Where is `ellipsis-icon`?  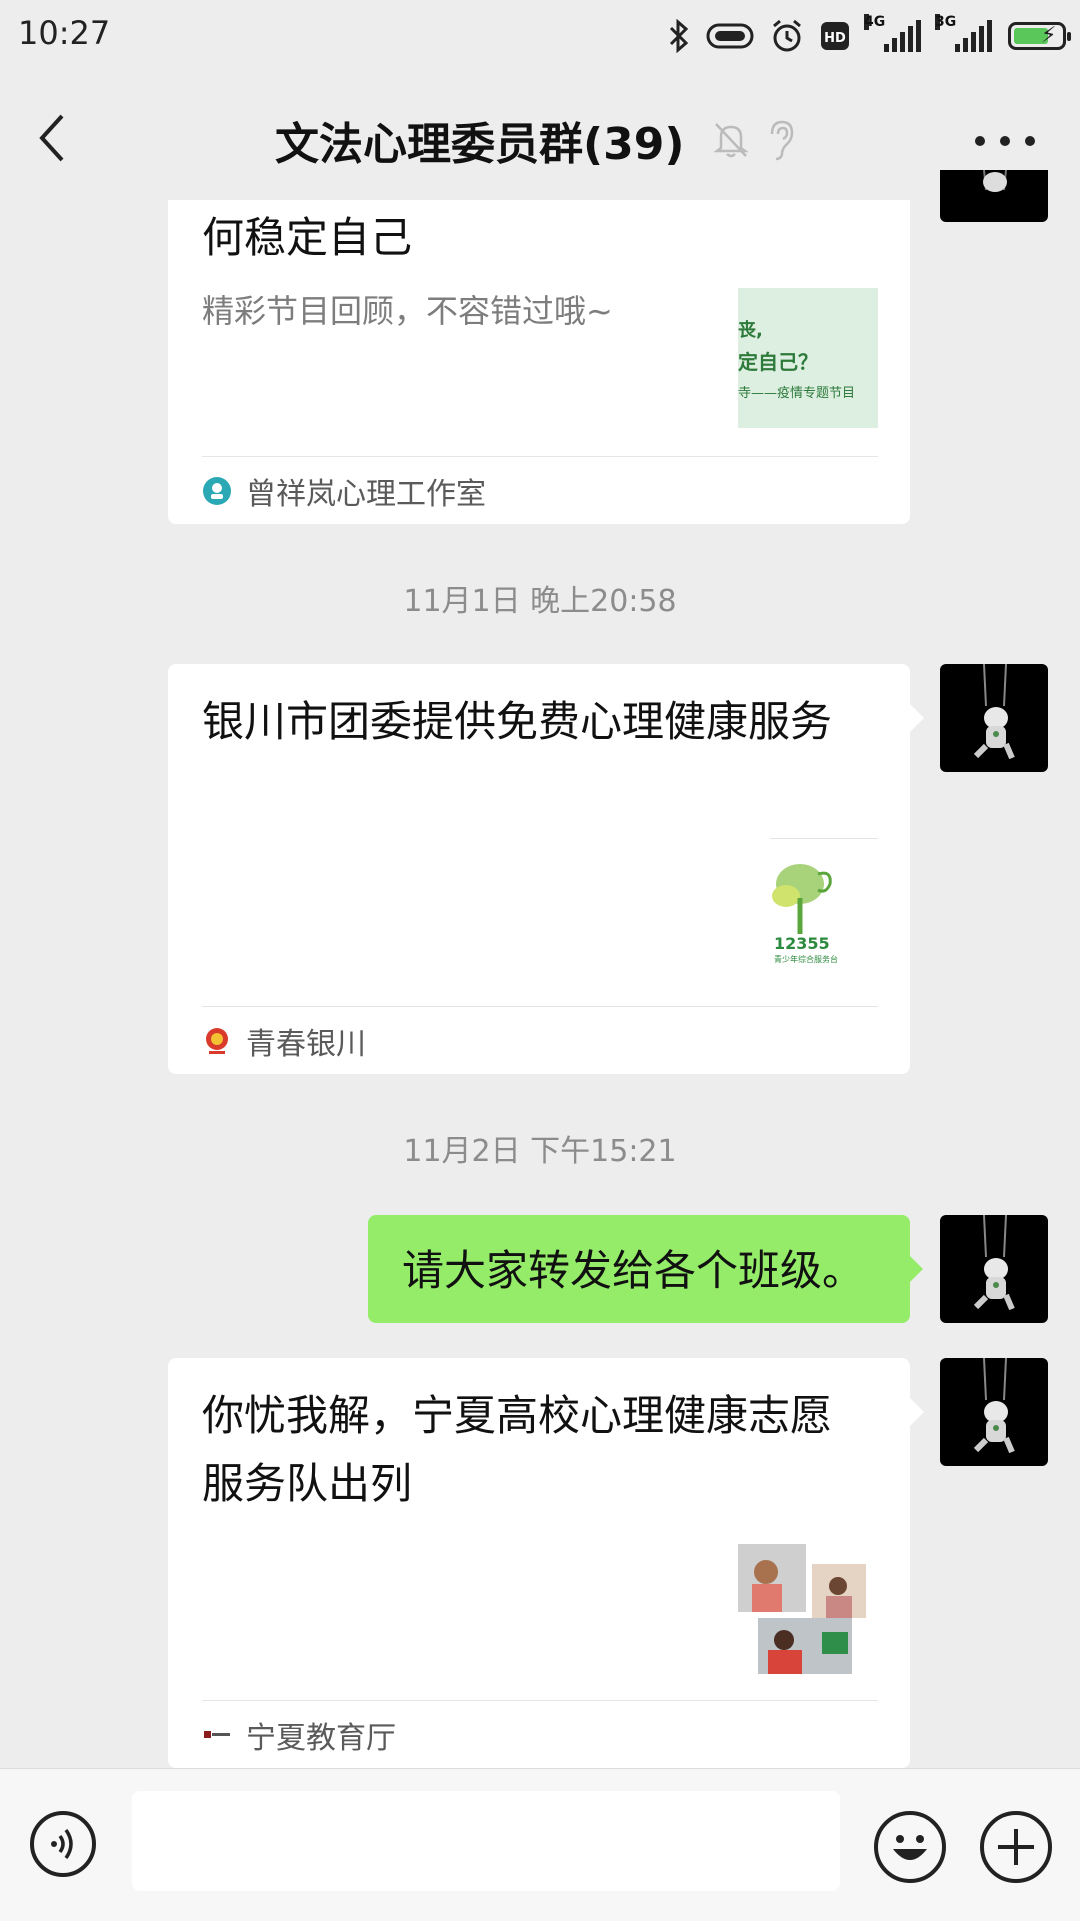 ellipsis-icon is located at coordinates (980, 141).